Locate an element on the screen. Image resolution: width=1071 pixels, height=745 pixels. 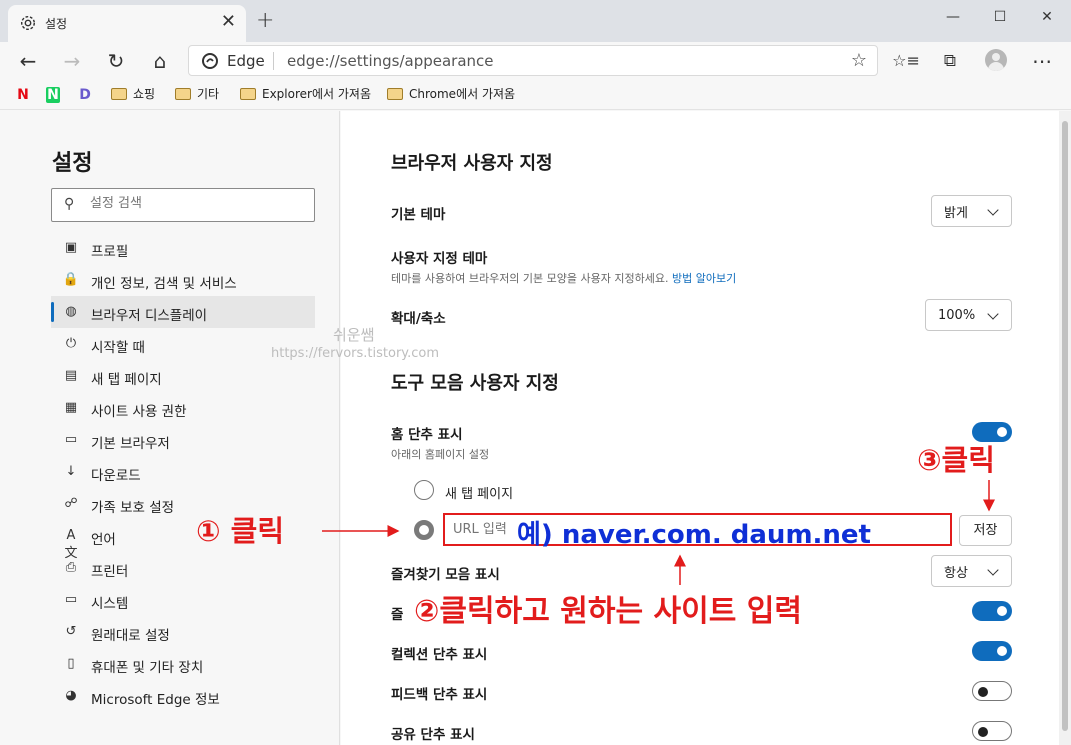
sidebar-item-label: 프린터 is located at coordinates (110, 572).